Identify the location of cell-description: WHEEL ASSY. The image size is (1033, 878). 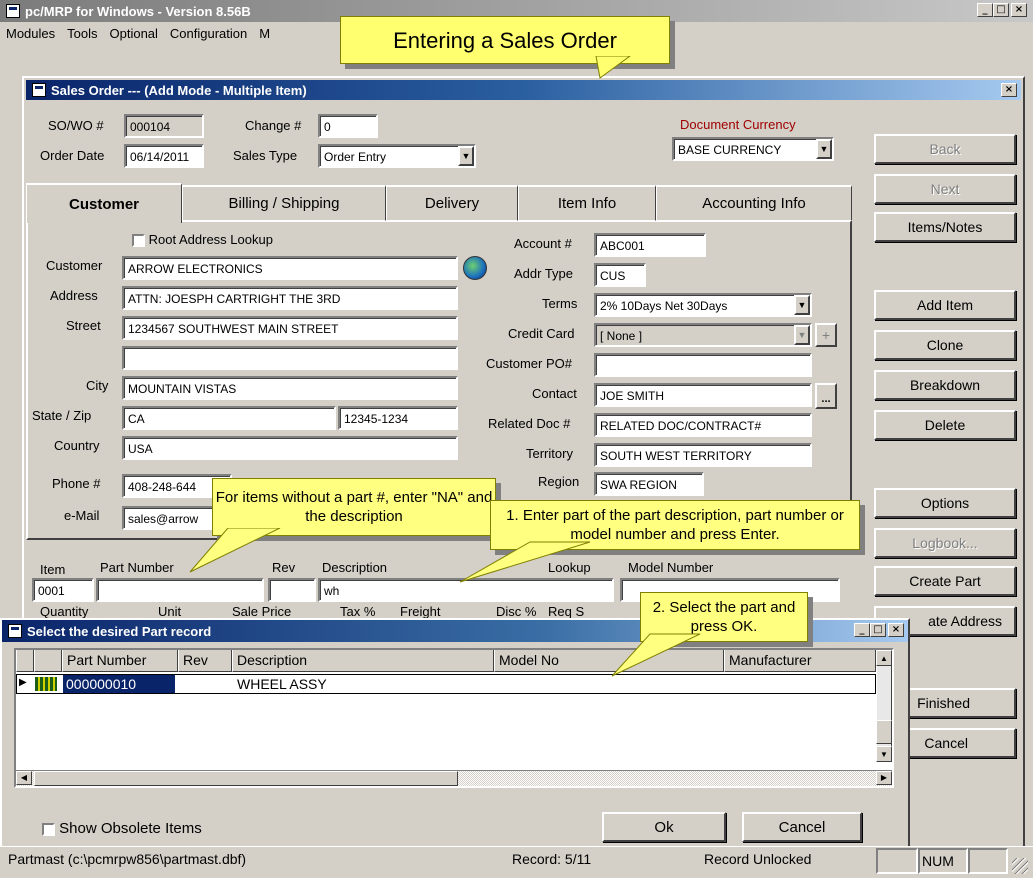
(282, 684).